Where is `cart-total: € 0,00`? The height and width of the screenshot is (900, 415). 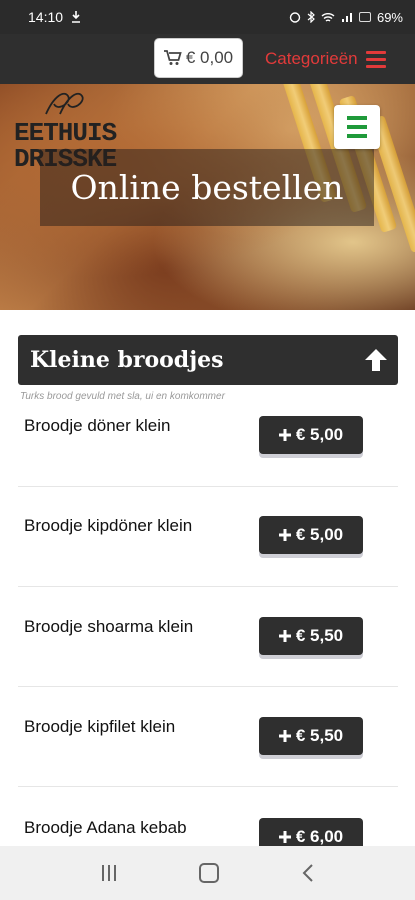
cart-total: € 0,00 is located at coordinates (209, 57).